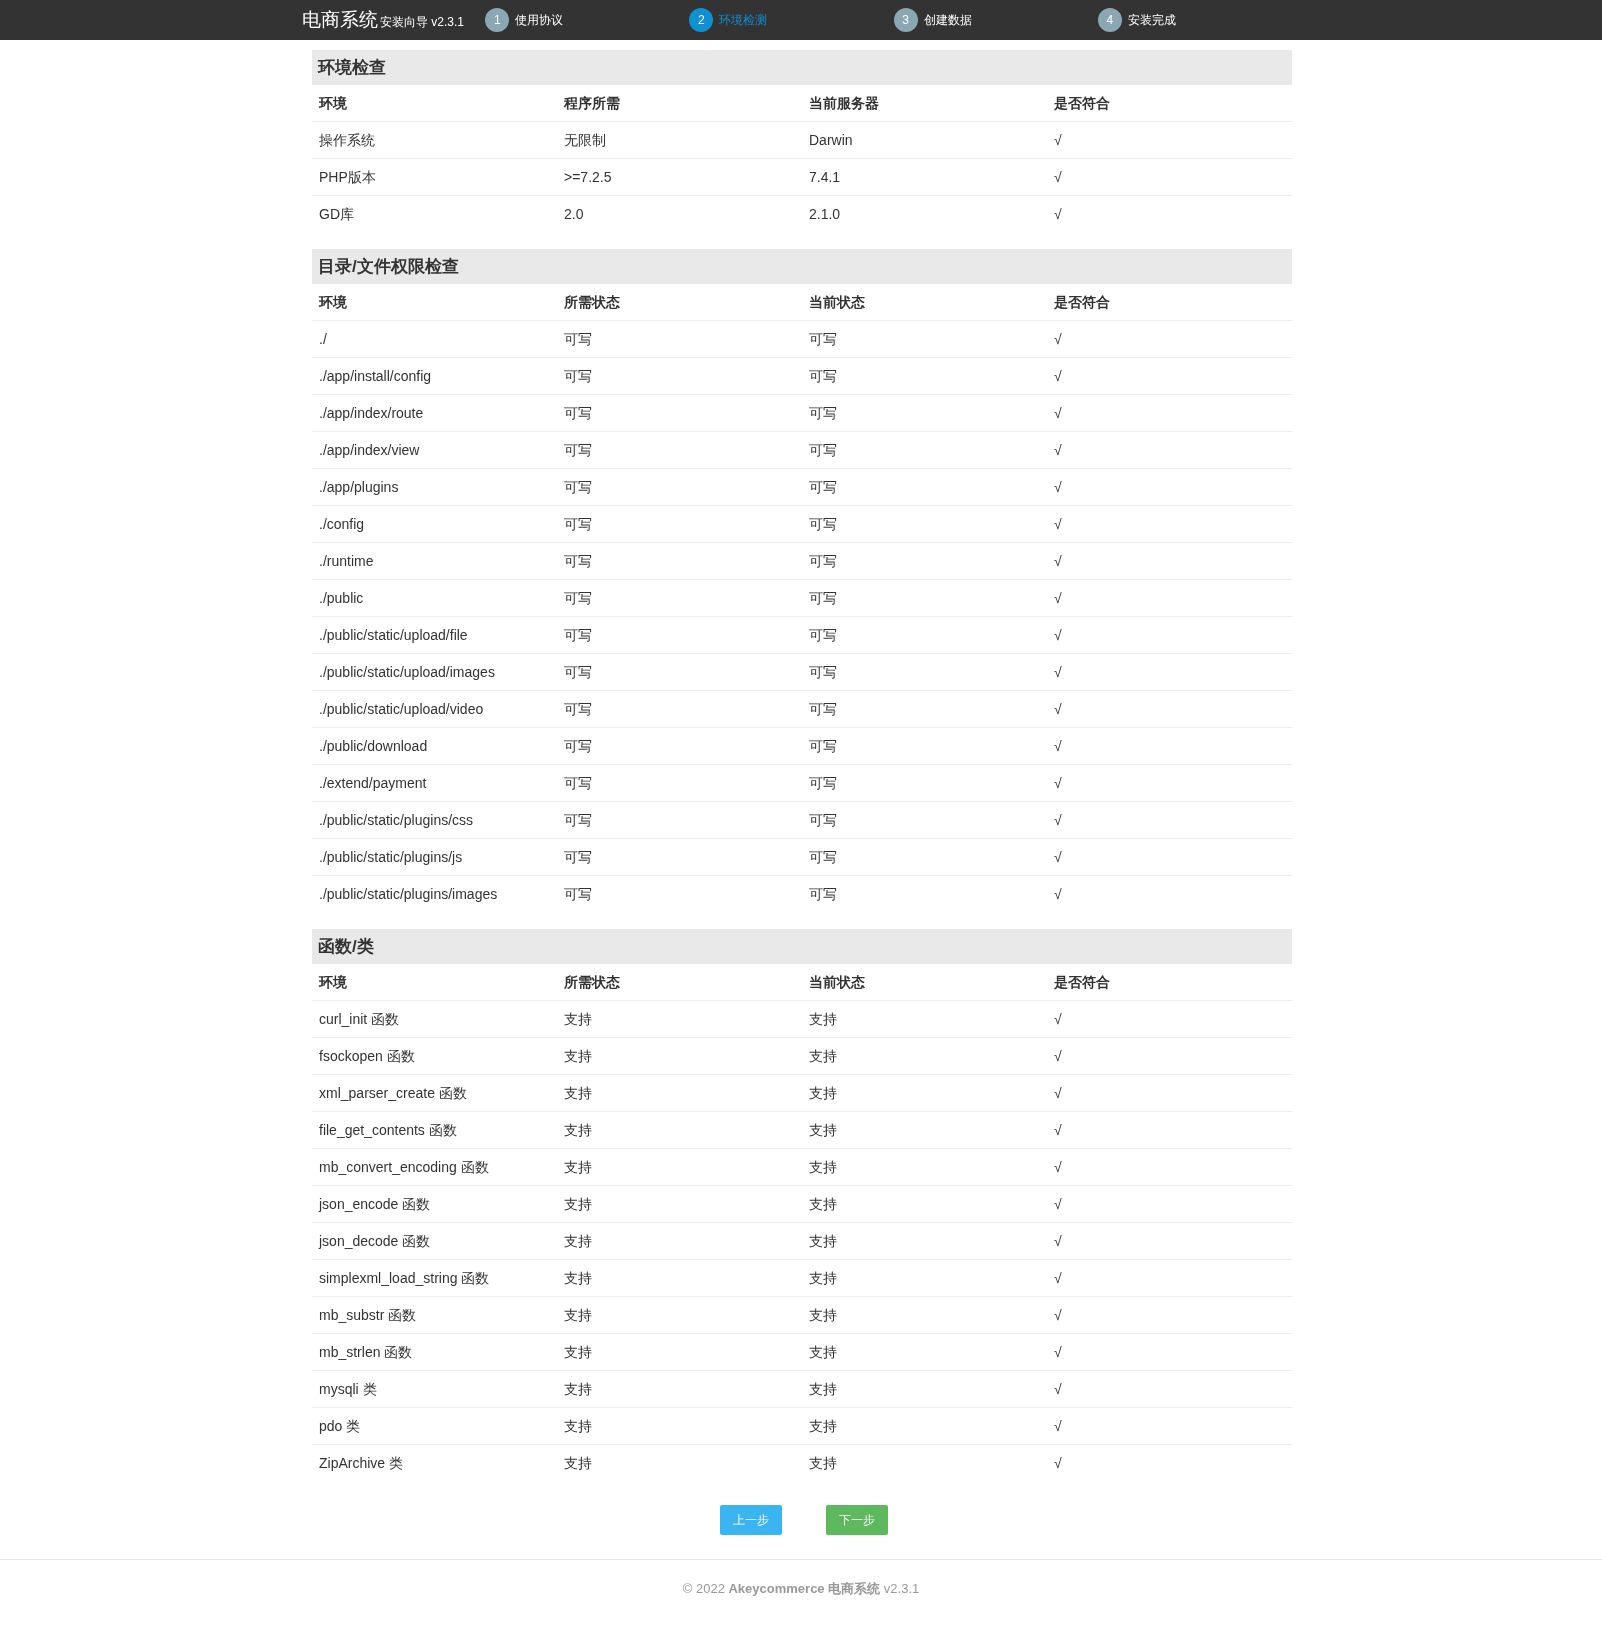 This screenshot has width=1602, height=1643. What do you see at coordinates (434, 820) in the screenshot?
I see `table-cell: ./public/static/plugins/css` at bounding box center [434, 820].